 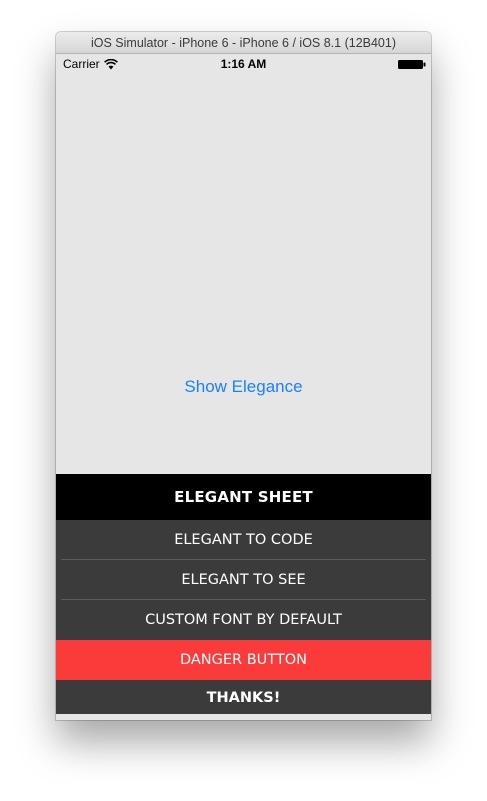 What do you see at coordinates (243, 697) in the screenshot?
I see `thanks-cancel-button: THANKS!` at bounding box center [243, 697].